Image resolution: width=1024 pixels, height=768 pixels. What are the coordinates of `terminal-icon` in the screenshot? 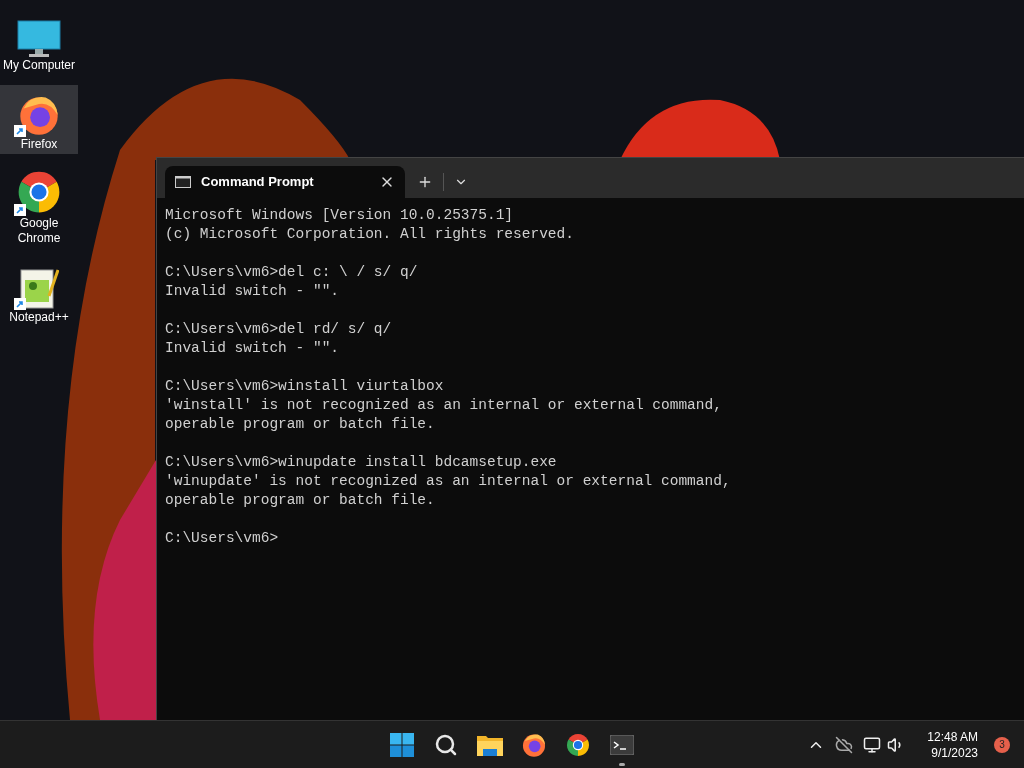 It's located at (622, 745).